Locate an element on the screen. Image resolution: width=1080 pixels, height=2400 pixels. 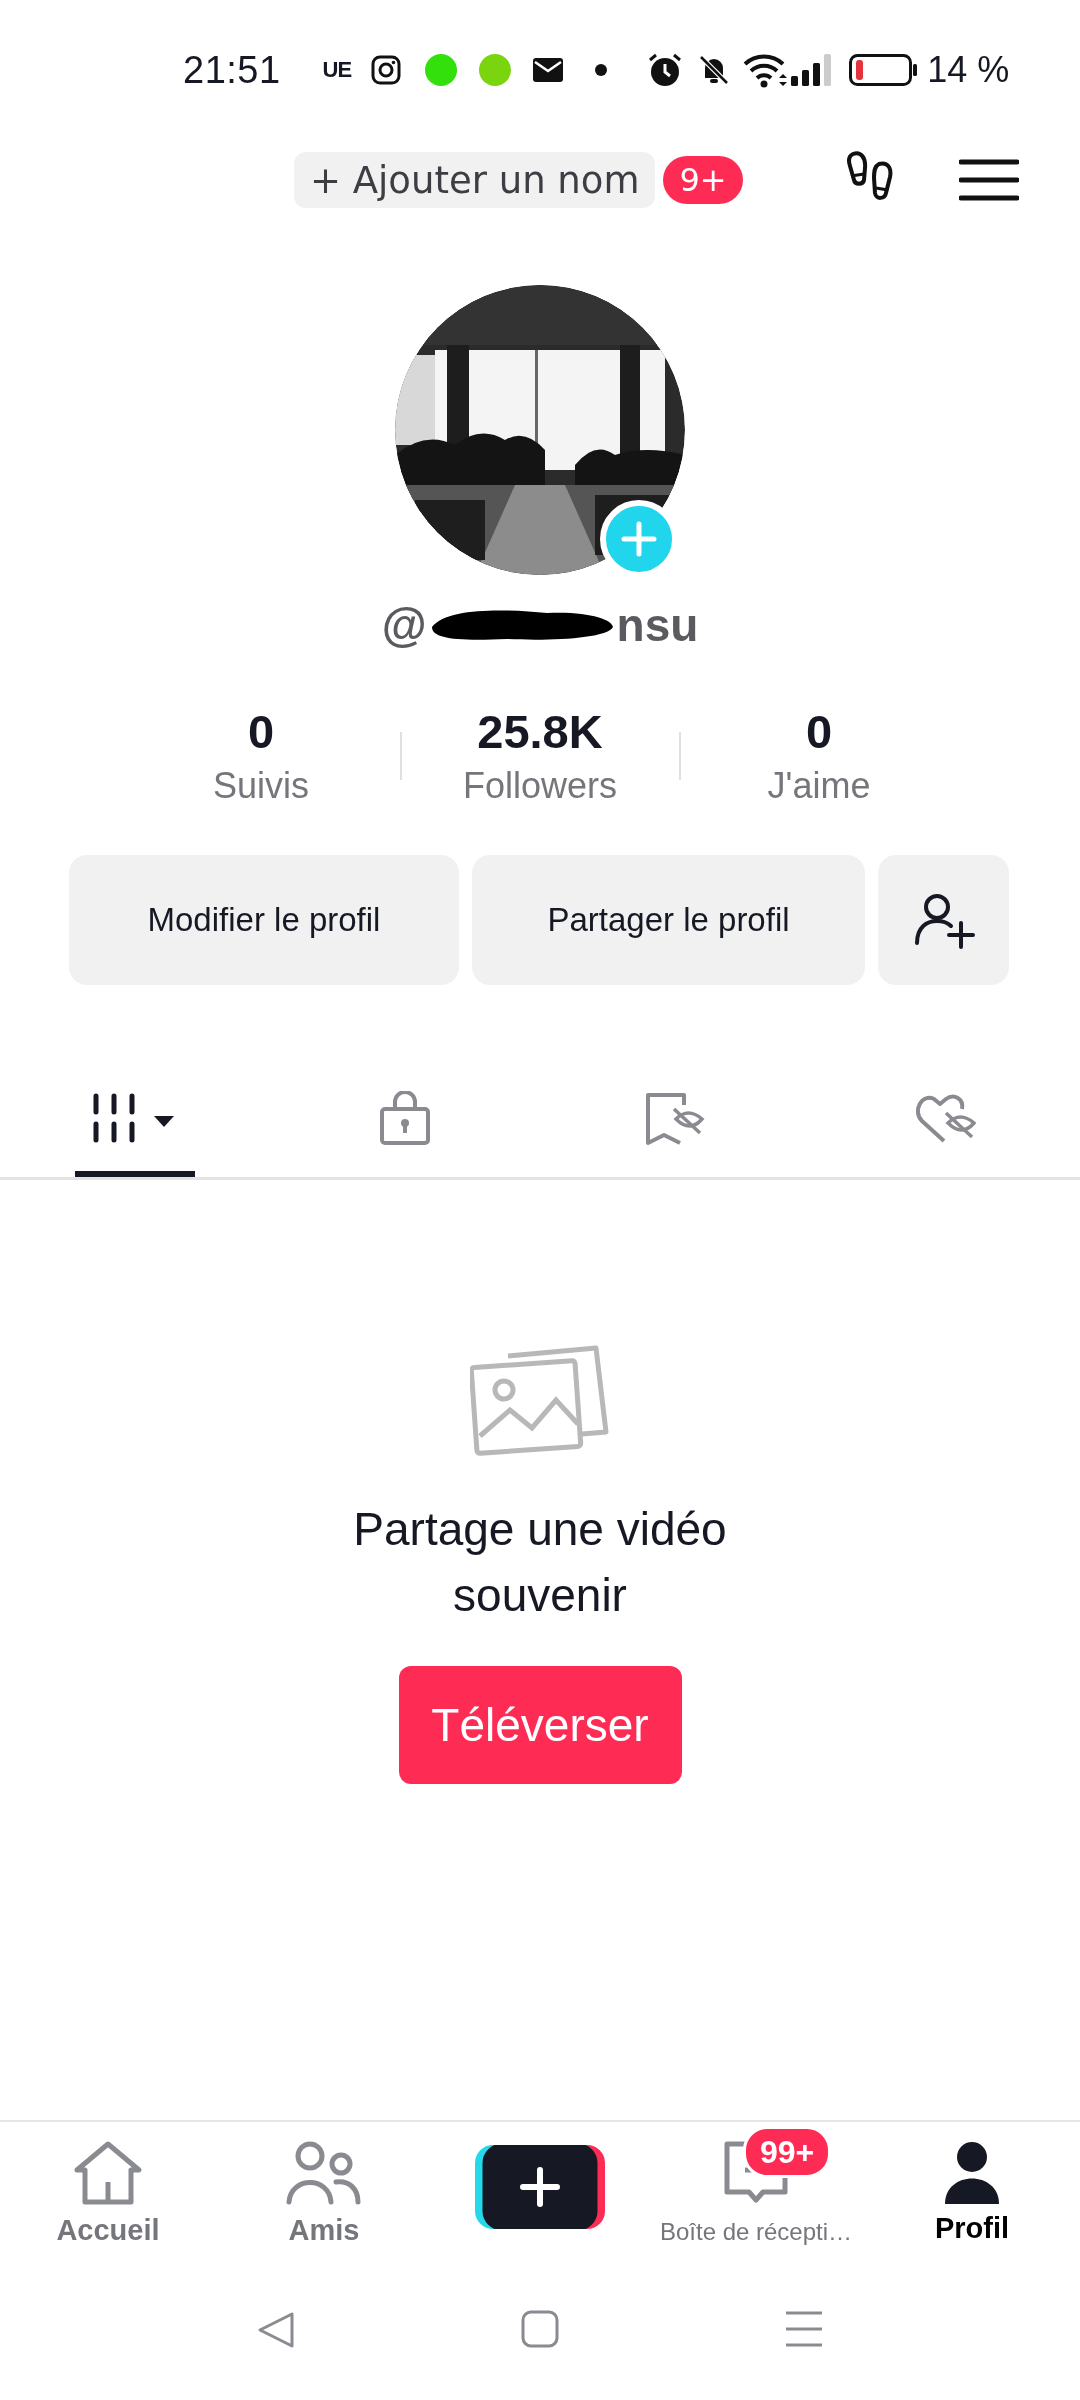
add-name-button: + Ajouter un nom is located at coordinates (475, 180).